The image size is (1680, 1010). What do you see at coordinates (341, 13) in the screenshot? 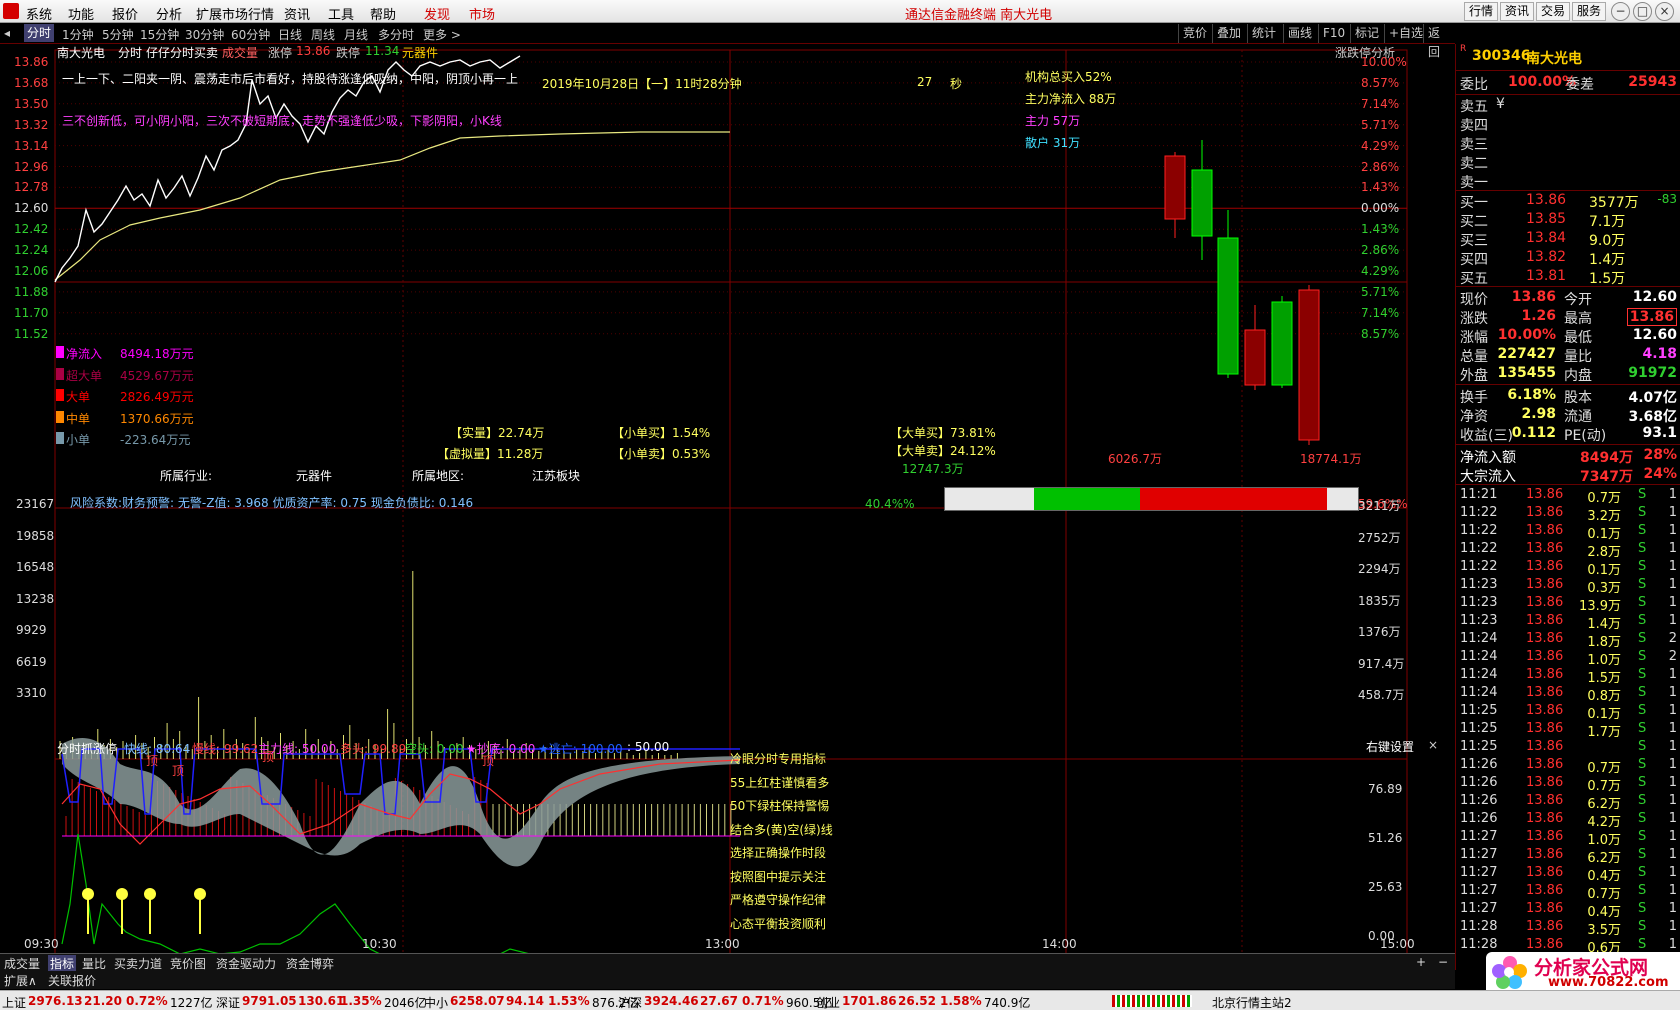
I see `menu-tools: 工具` at bounding box center [341, 13].